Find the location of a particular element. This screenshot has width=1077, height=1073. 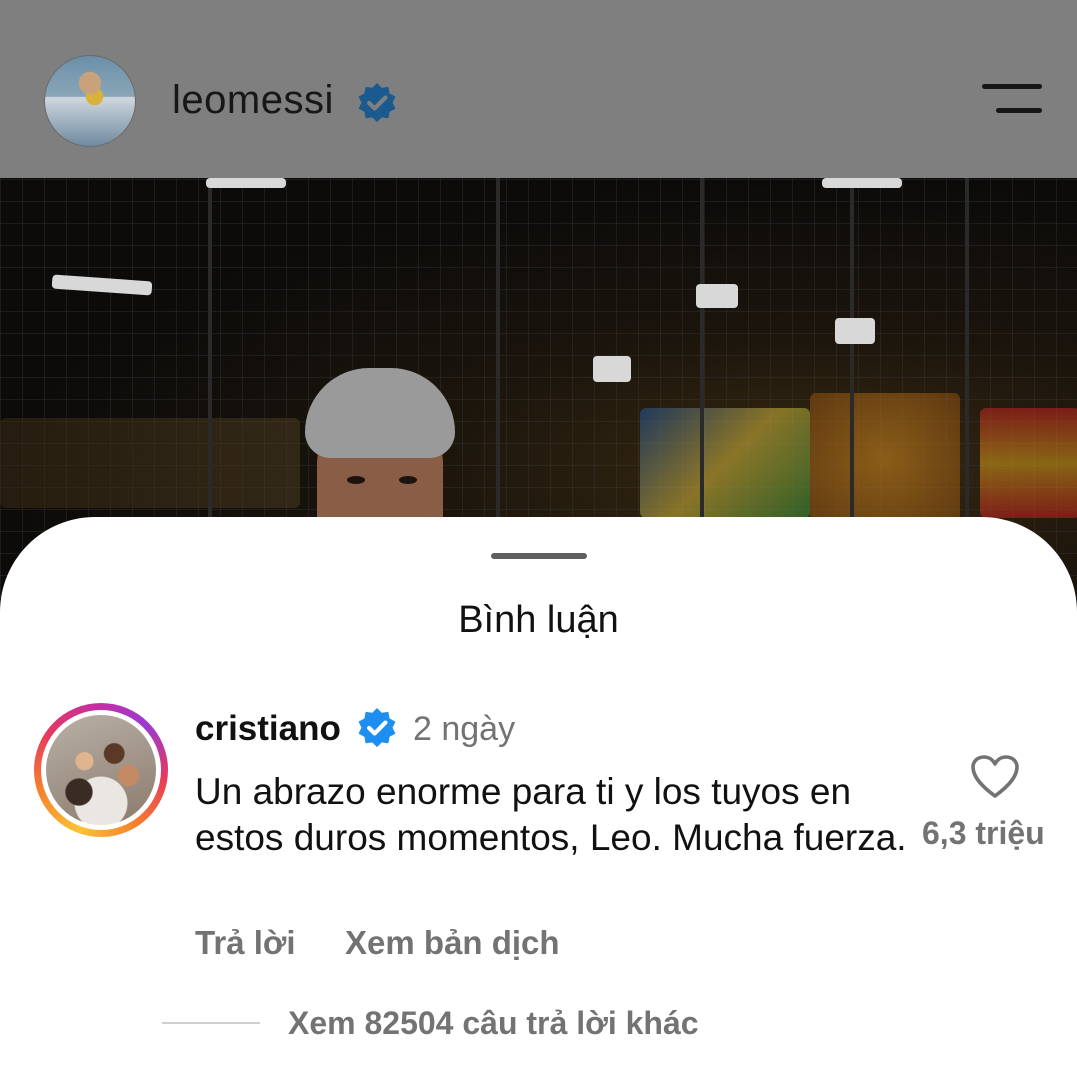

profile-avatar is located at coordinates (90, 101).